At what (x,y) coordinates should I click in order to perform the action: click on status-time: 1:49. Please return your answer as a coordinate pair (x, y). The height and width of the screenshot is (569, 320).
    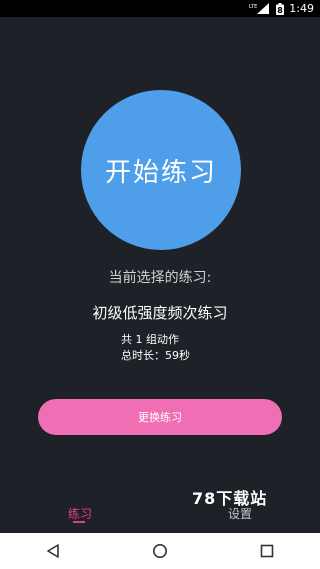
    Looking at the image, I should click on (301, 8).